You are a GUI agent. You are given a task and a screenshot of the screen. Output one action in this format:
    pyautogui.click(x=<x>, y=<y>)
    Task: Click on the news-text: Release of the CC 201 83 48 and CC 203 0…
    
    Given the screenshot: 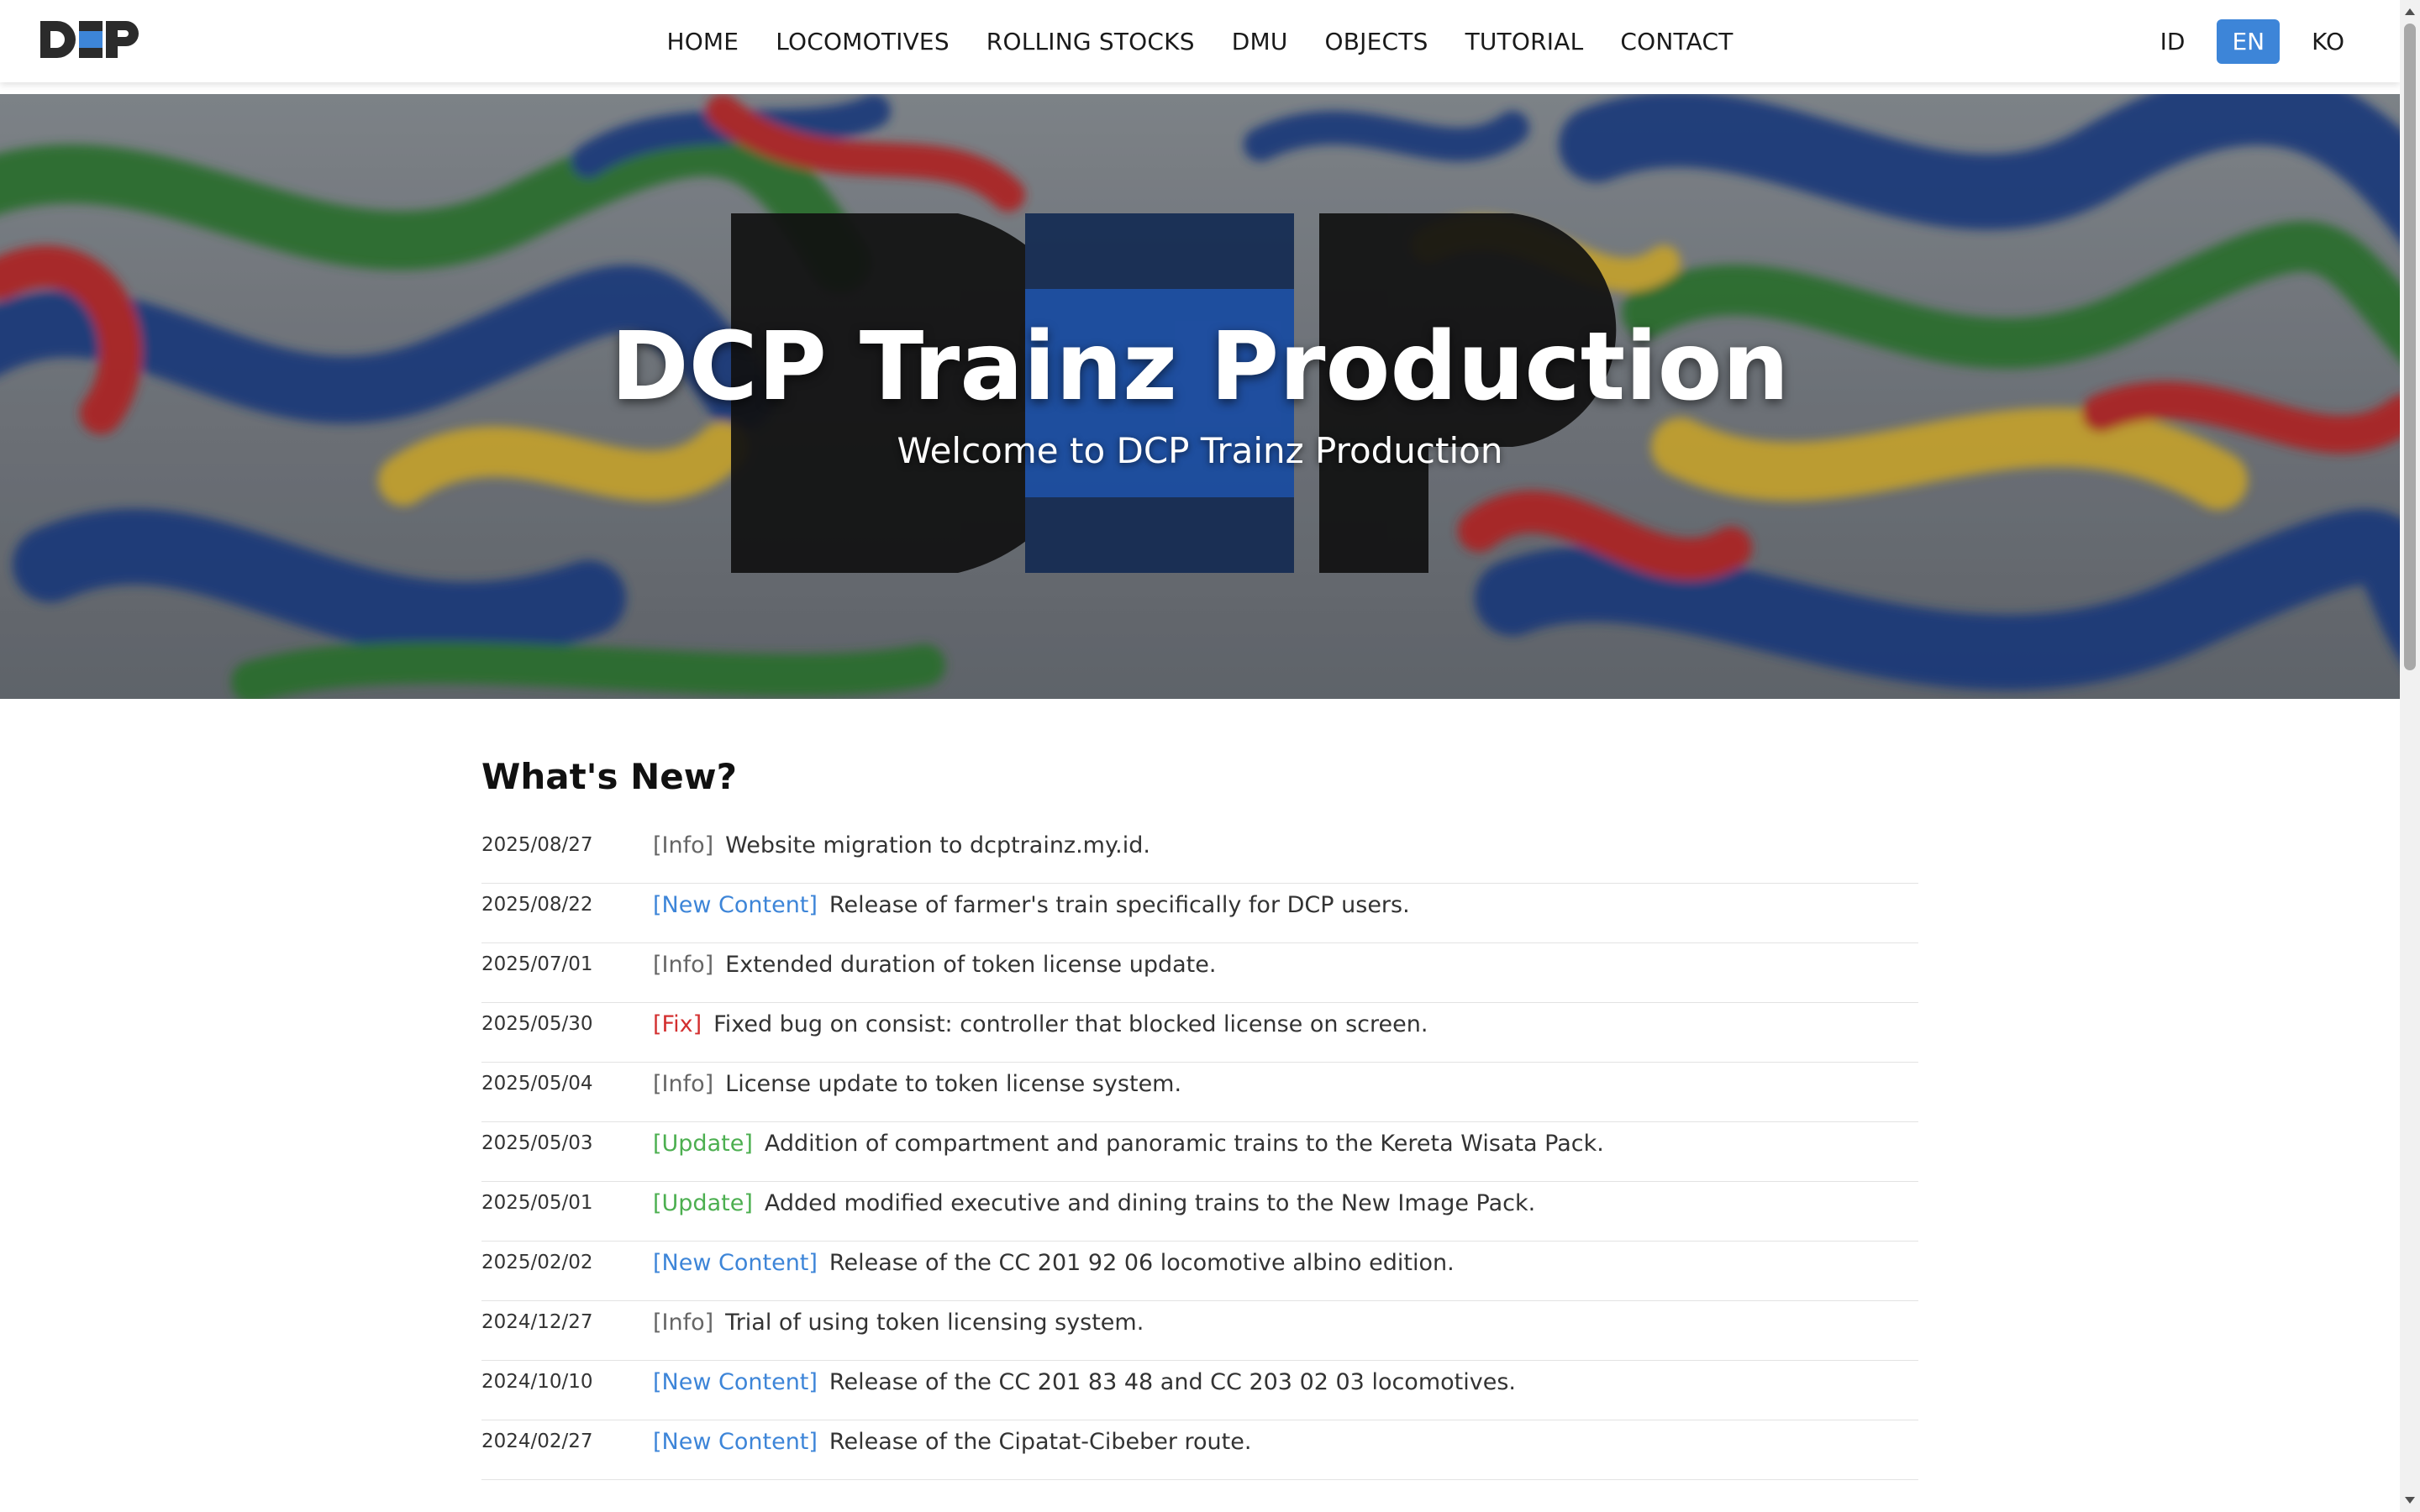 What is the action you would take?
    pyautogui.click(x=1172, y=1382)
    